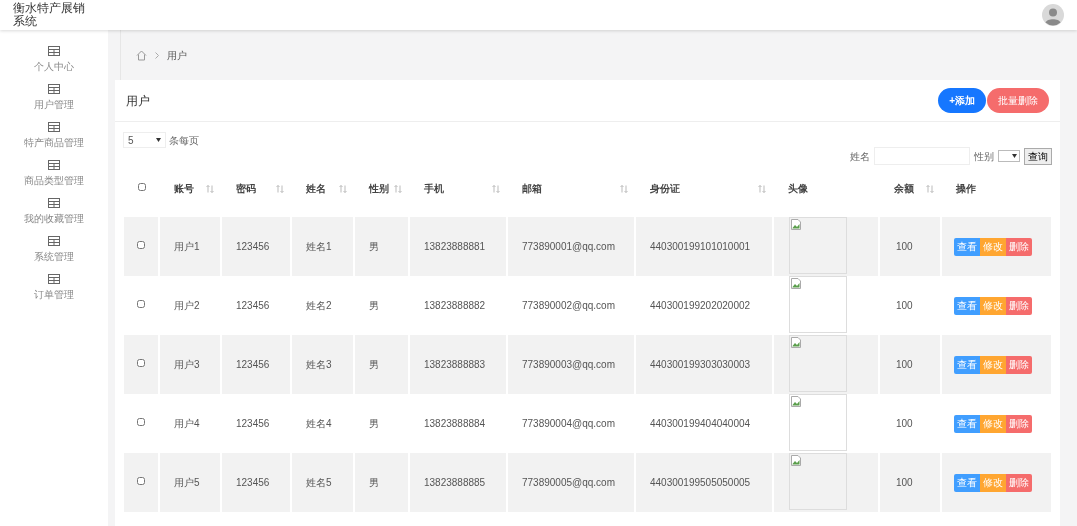 The image size is (1077, 526). Describe the element at coordinates (568, 424) in the screenshot. I see `table-cell-text: 773890004@qq.com` at that location.